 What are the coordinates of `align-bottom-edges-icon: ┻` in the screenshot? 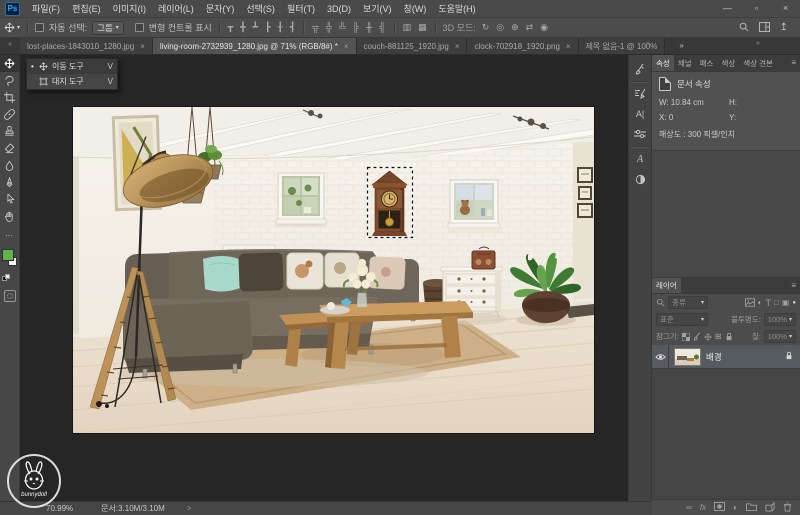 It's located at (255, 27).